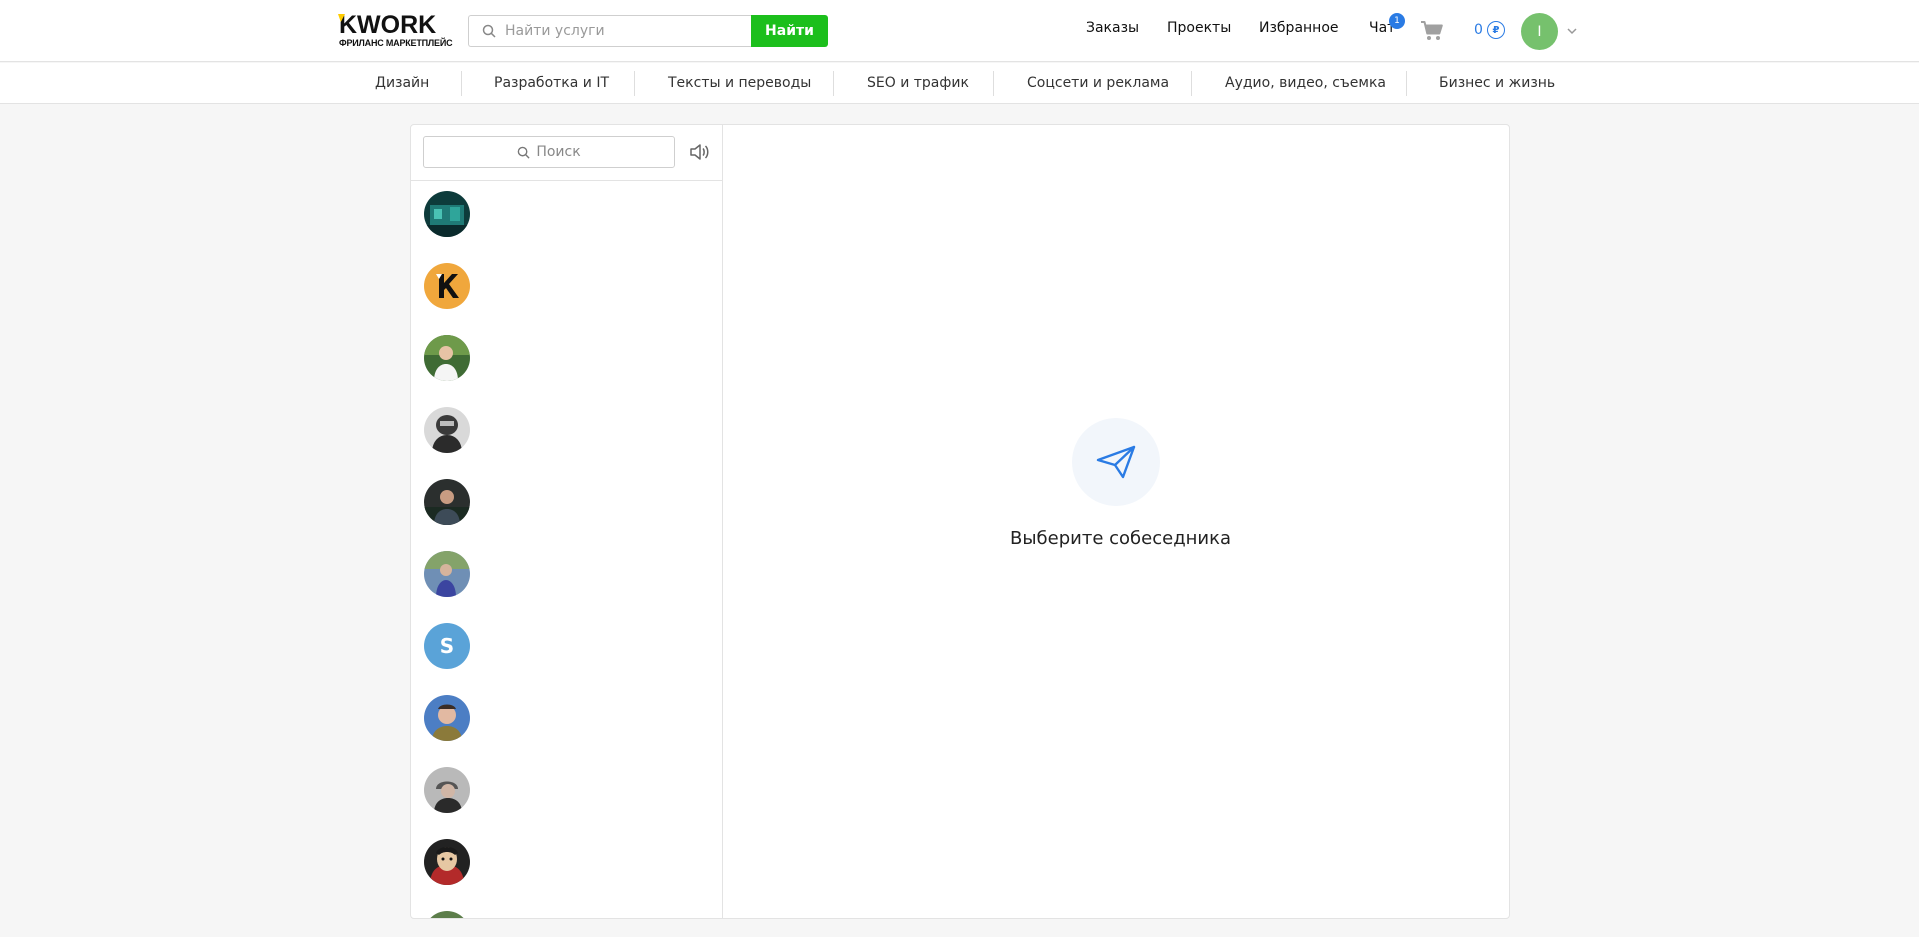 The image size is (1919, 937). Describe the element at coordinates (1478, 30) in the screenshot. I see `balance-amount: 0` at that location.